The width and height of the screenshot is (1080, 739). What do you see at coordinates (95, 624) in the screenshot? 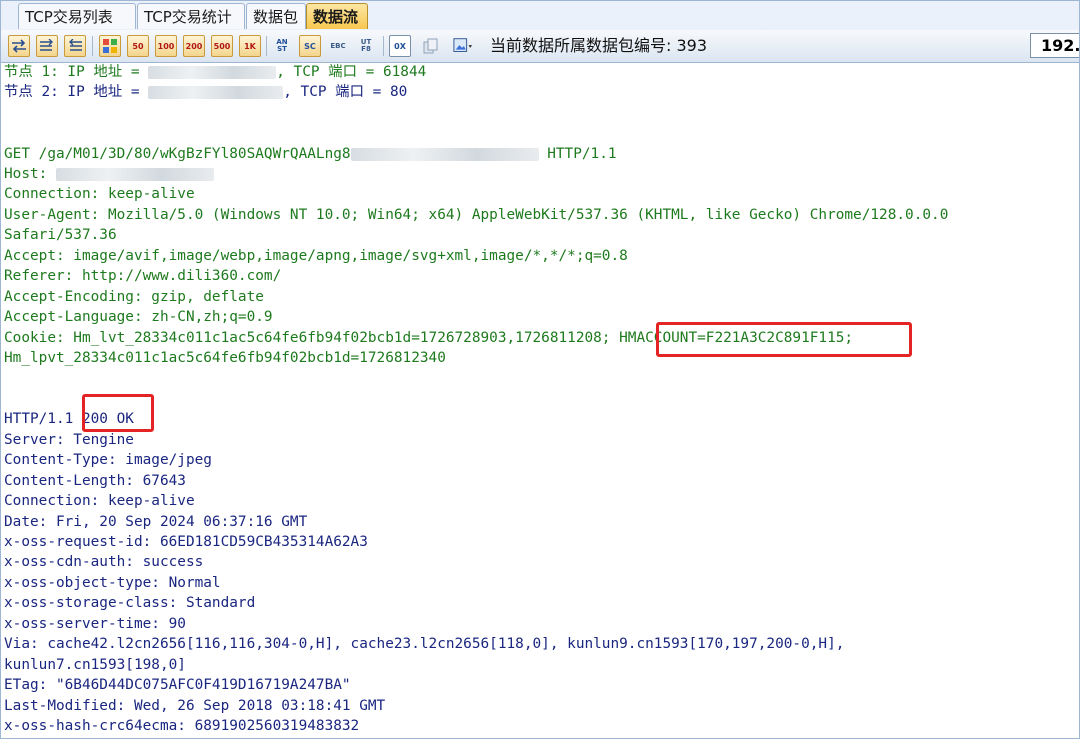
I see `oss-server-time-header: x-oss-server-time: 90` at bounding box center [95, 624].